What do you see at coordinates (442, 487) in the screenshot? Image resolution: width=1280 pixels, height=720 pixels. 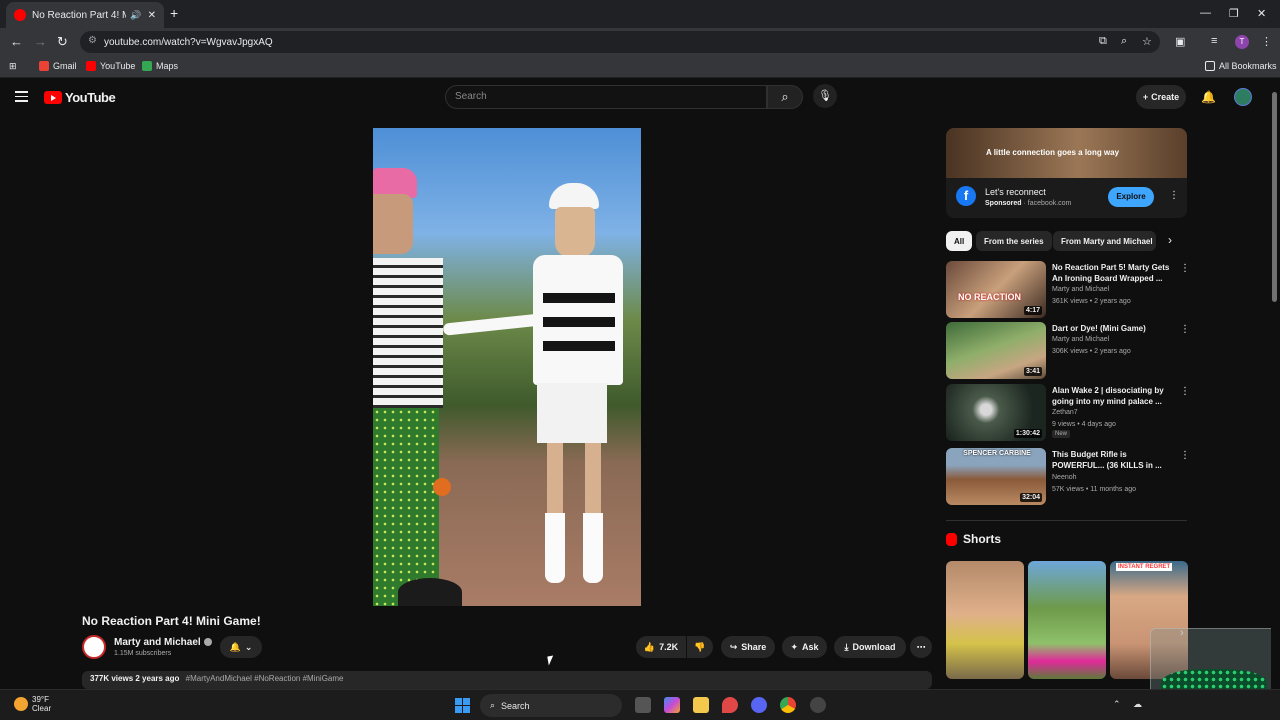 I see `video-ball` at bounding box center [442, 487].